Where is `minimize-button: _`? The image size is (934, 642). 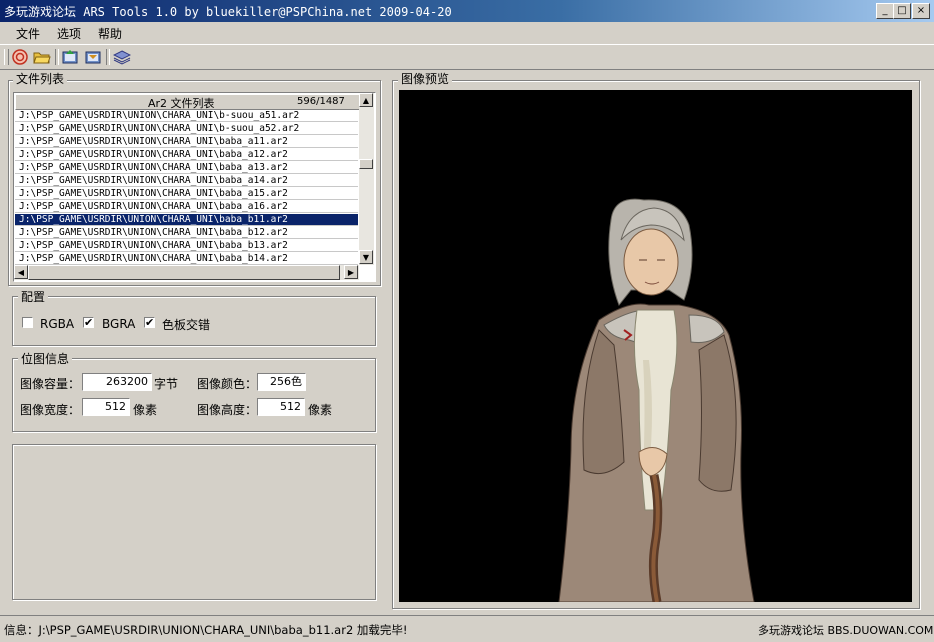 minimize-button: _ is located at coordinates (885, 11).